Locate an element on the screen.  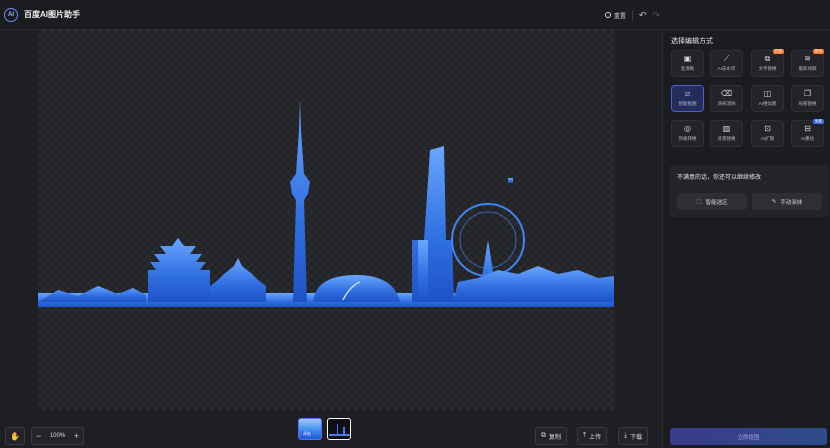
reset-label: 重置 is located at coordinates (619, 16).